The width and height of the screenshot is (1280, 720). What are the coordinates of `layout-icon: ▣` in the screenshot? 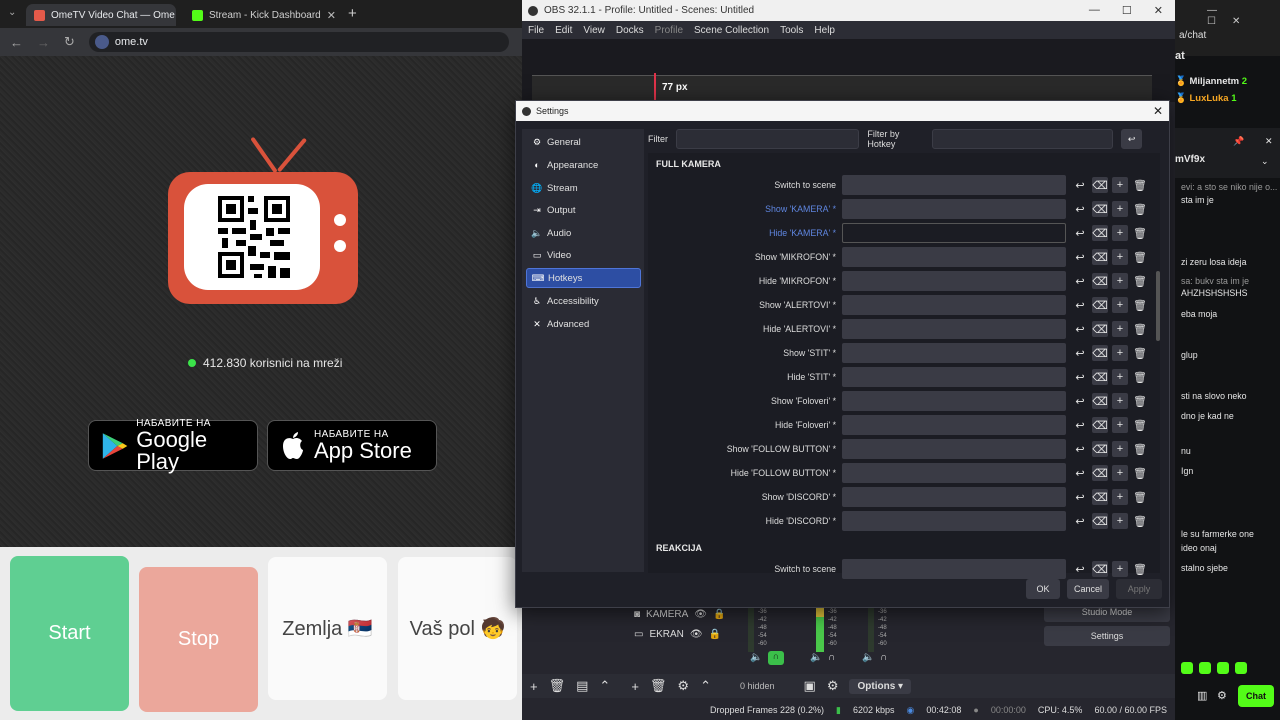 It's located at (810, 686).